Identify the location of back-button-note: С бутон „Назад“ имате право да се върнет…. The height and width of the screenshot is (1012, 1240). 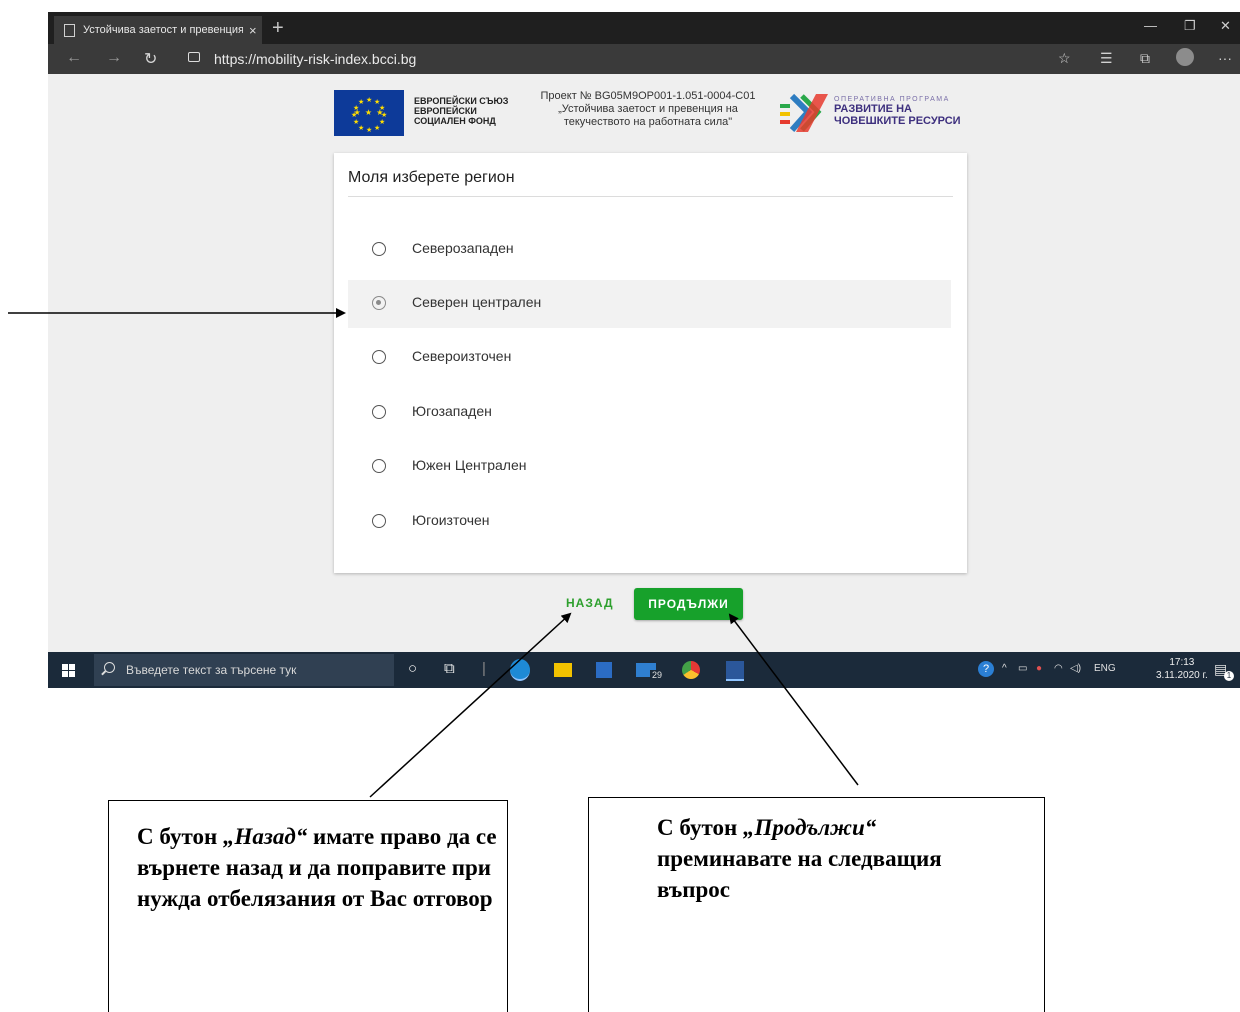
(308, 906).